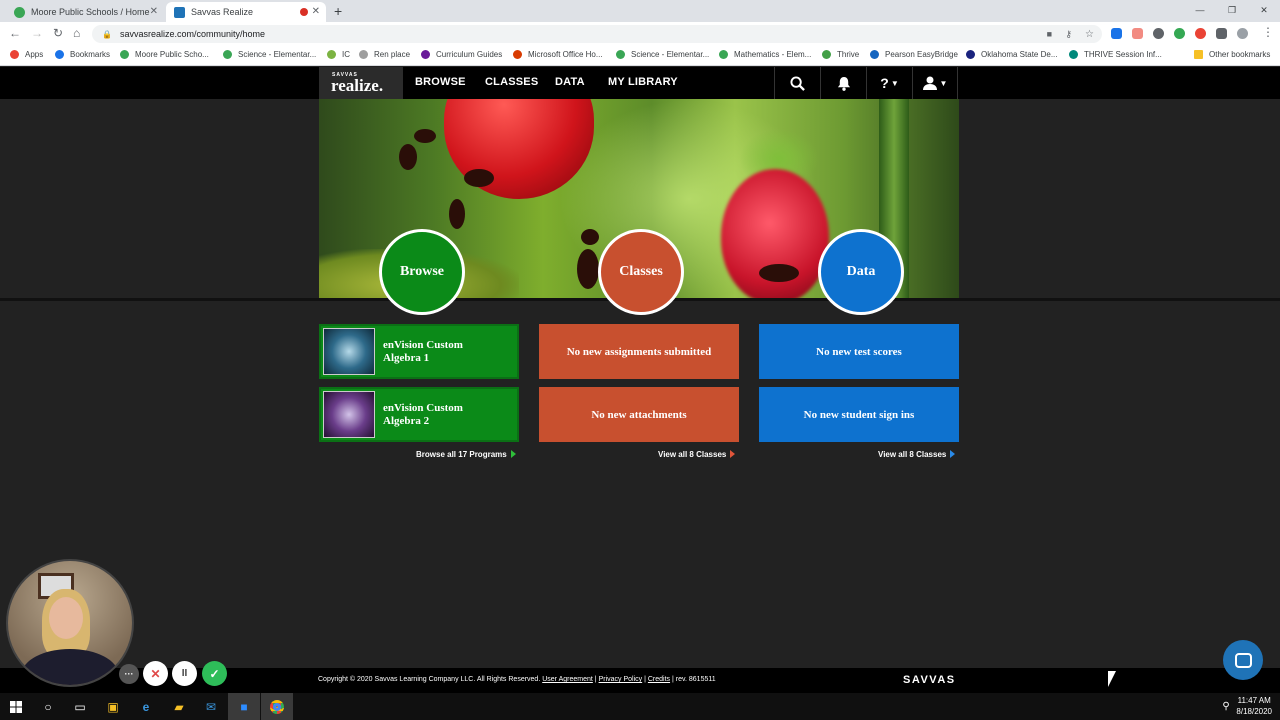  What do you see at coordinates (1264, 11) in the screenshot?
I see `close-window-icon: ✕` at bounding box center [1264, 11].